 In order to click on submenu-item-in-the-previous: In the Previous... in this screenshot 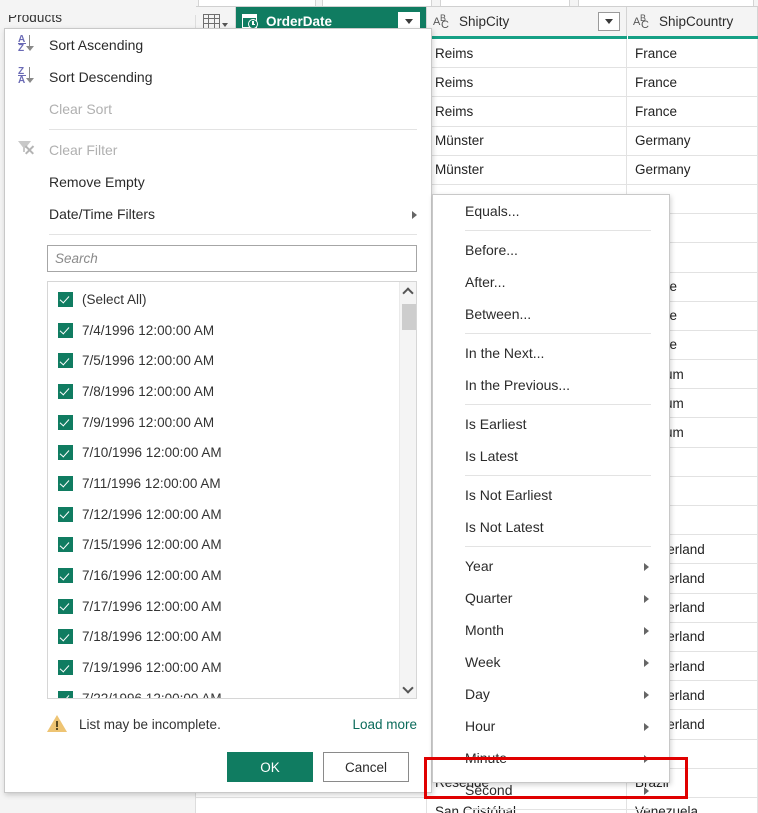, I will do `click(551, 385)`.